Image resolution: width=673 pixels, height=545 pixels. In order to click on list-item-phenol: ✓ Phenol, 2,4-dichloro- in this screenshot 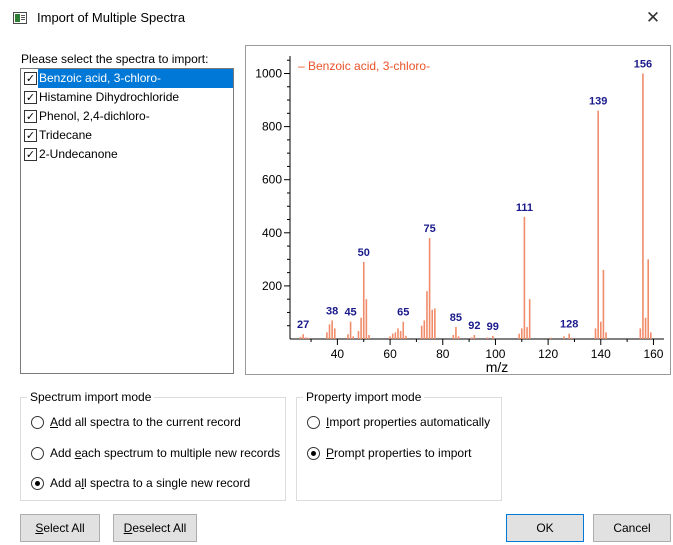, I will do `click(127, 116)`.